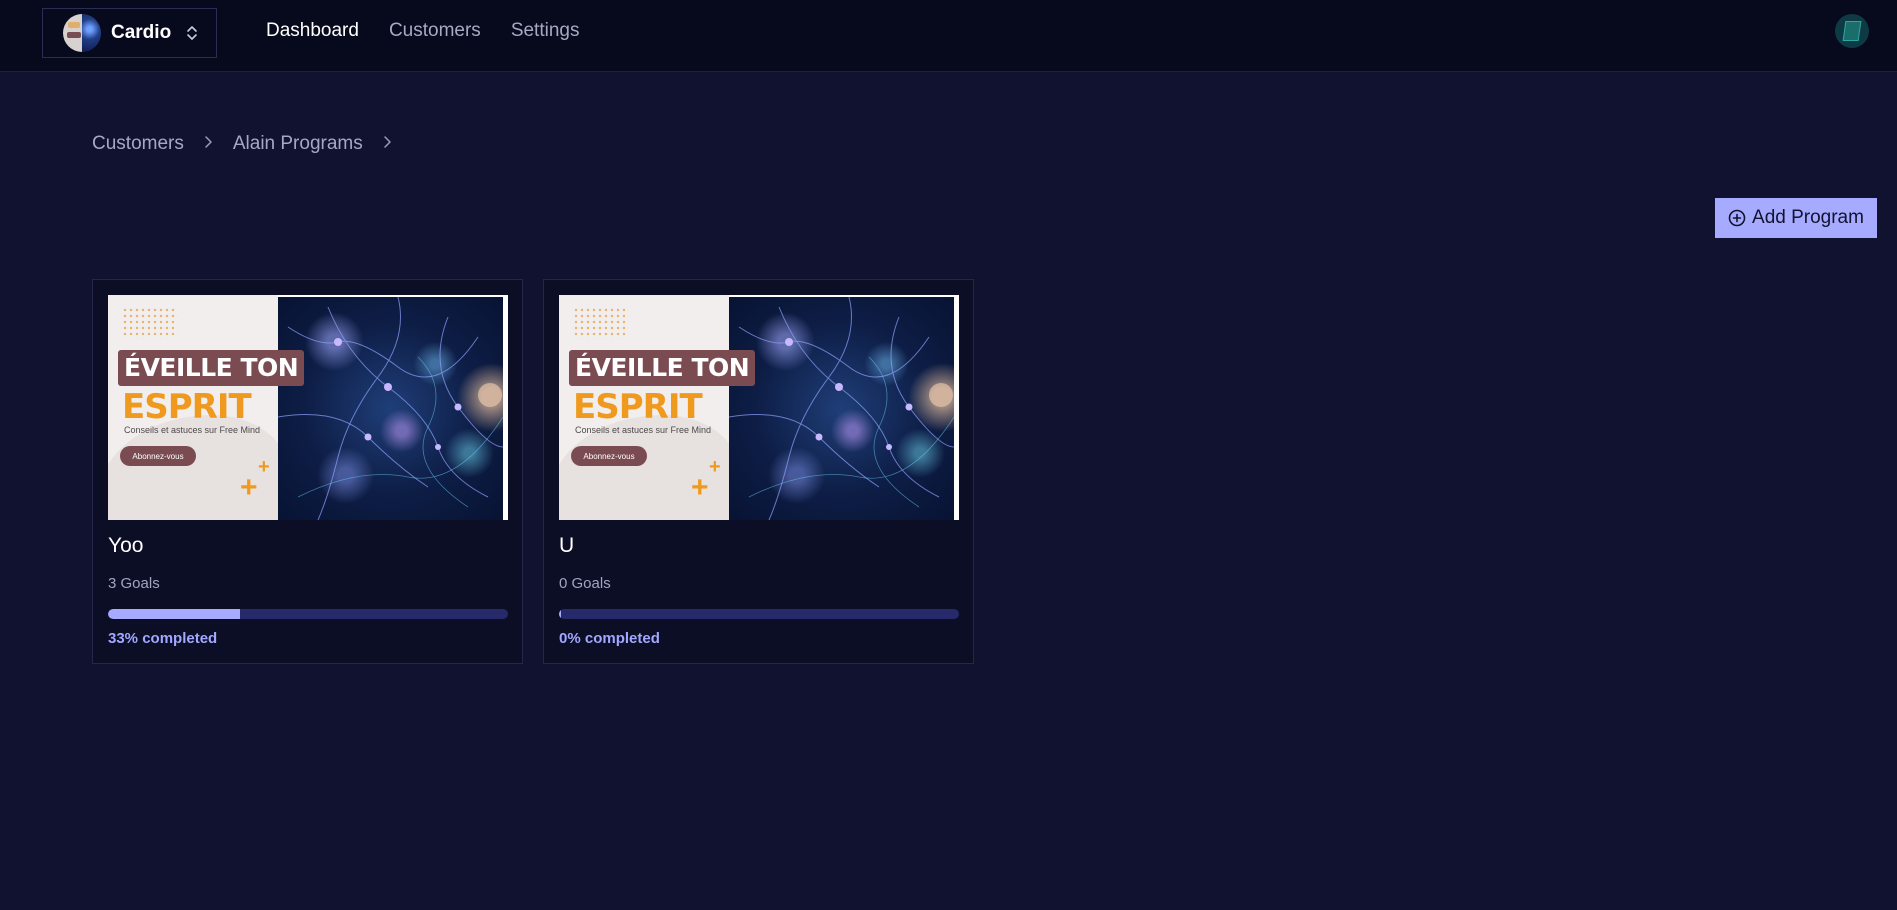  I want to click on nav-settings: Settings, so click(545, 31).